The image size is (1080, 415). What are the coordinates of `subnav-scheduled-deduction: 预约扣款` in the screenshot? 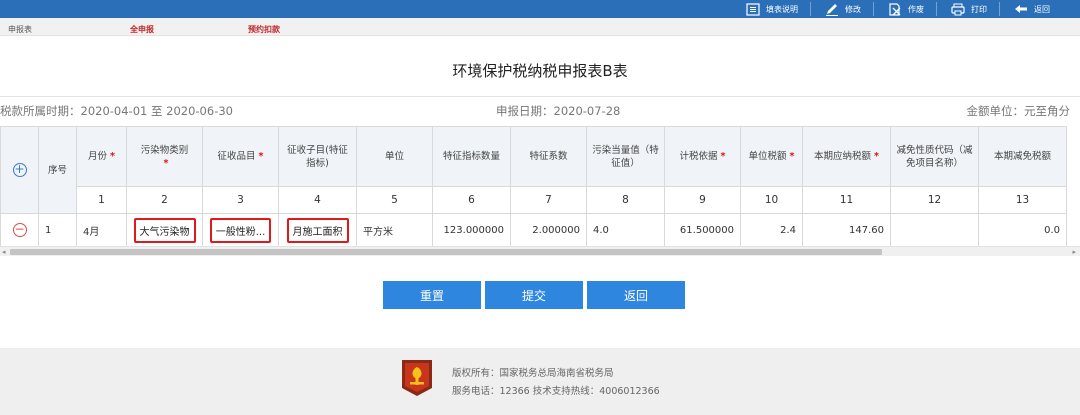 It's located at (264, 29).